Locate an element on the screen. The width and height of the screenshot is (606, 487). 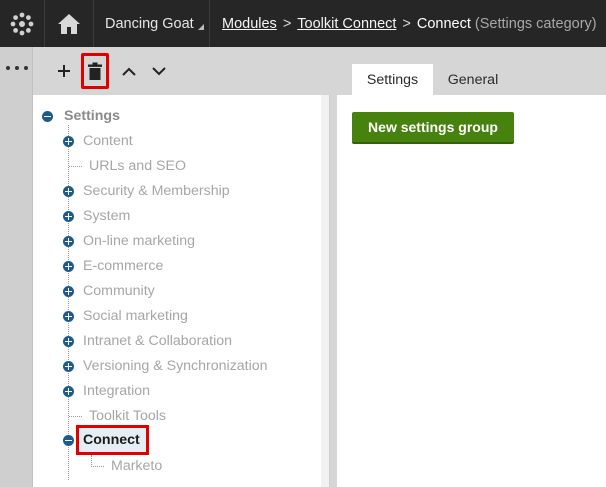
chevron-up-icon is located at coordinates (129, 71).